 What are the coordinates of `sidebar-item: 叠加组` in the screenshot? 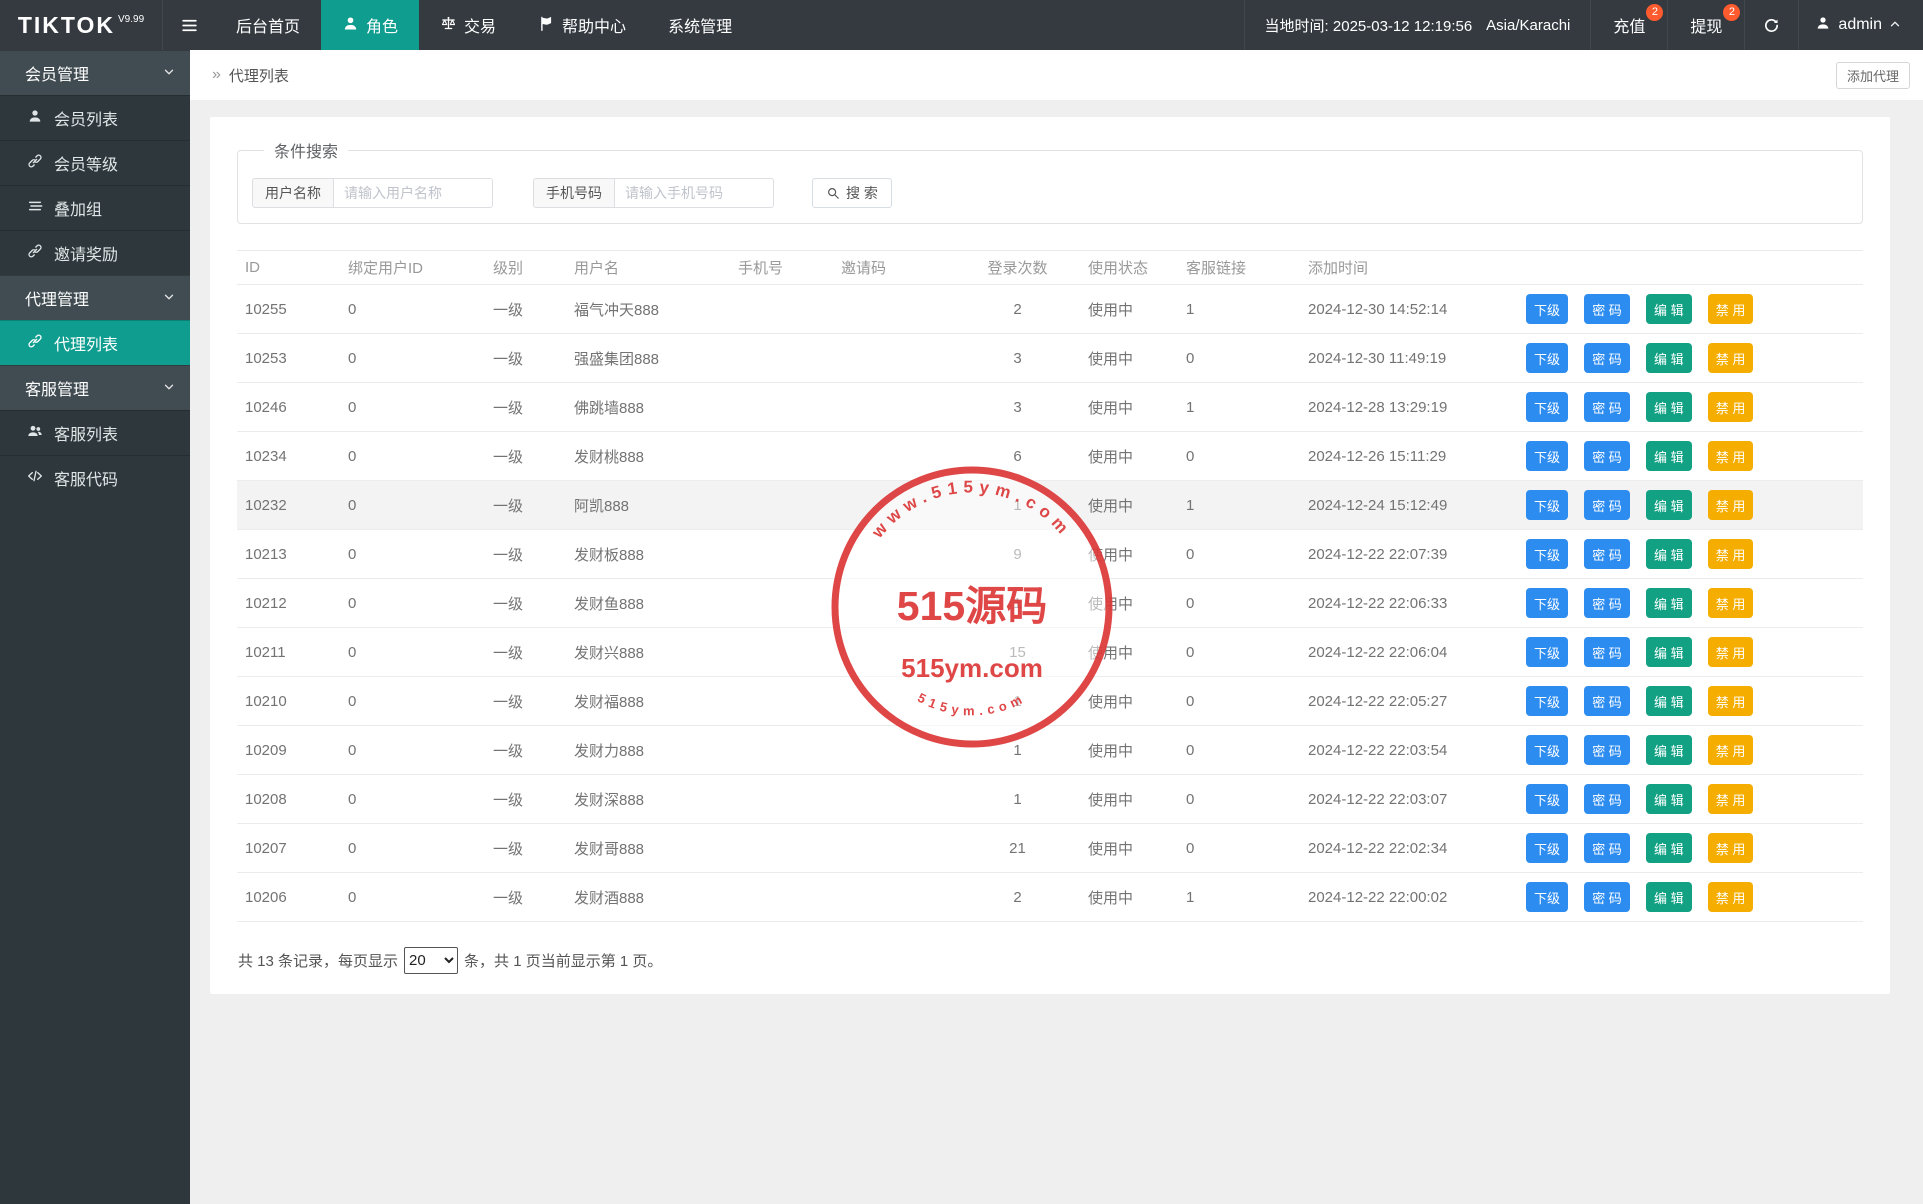 It's located at (95, 207).